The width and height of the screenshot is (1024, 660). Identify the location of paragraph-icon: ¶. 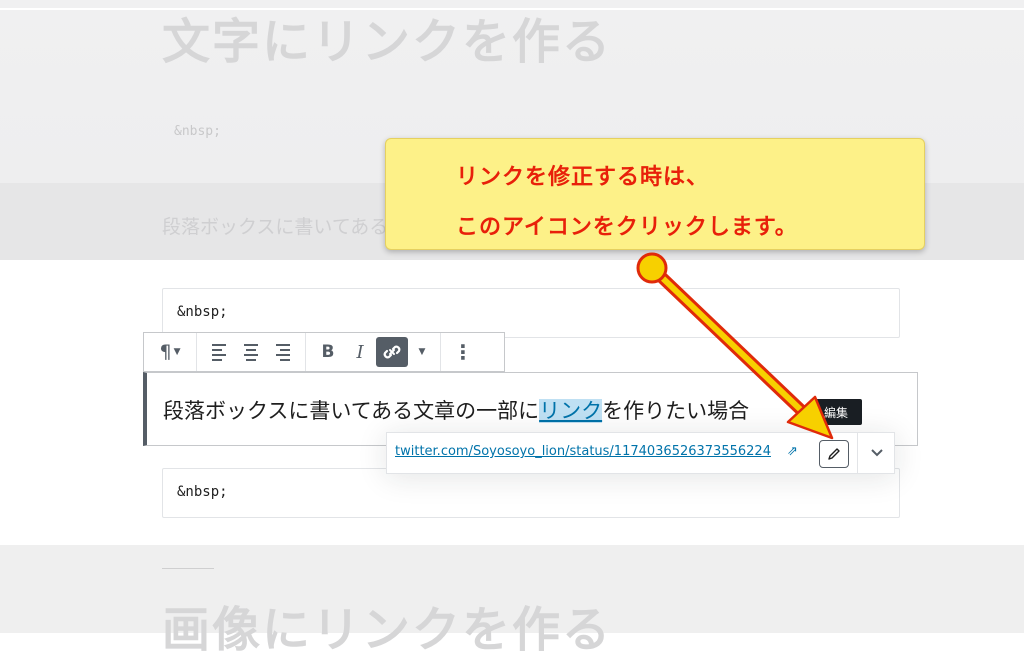
(165, 352).